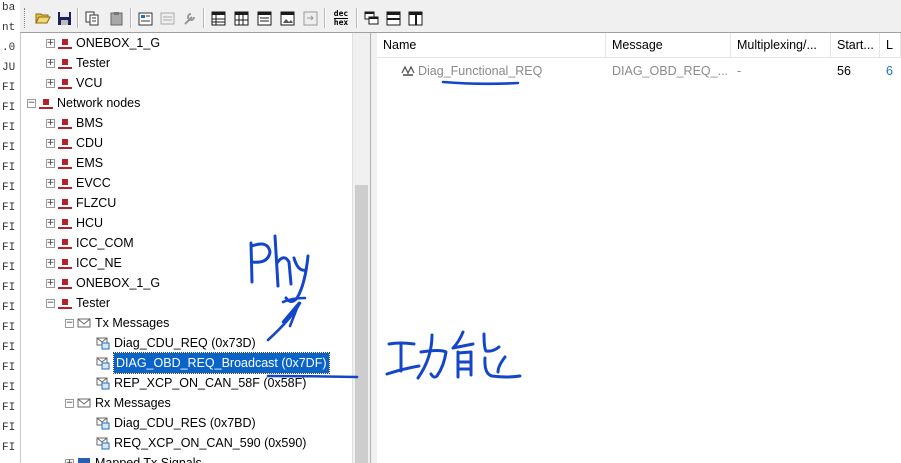 The width and height of the screenshot is (901, 463). Describe the element at coordinates (210, 383) in the screenshot. I see `tree-item-label: REP_XCP_ON_CAN_58F (0x58F)` at that location.